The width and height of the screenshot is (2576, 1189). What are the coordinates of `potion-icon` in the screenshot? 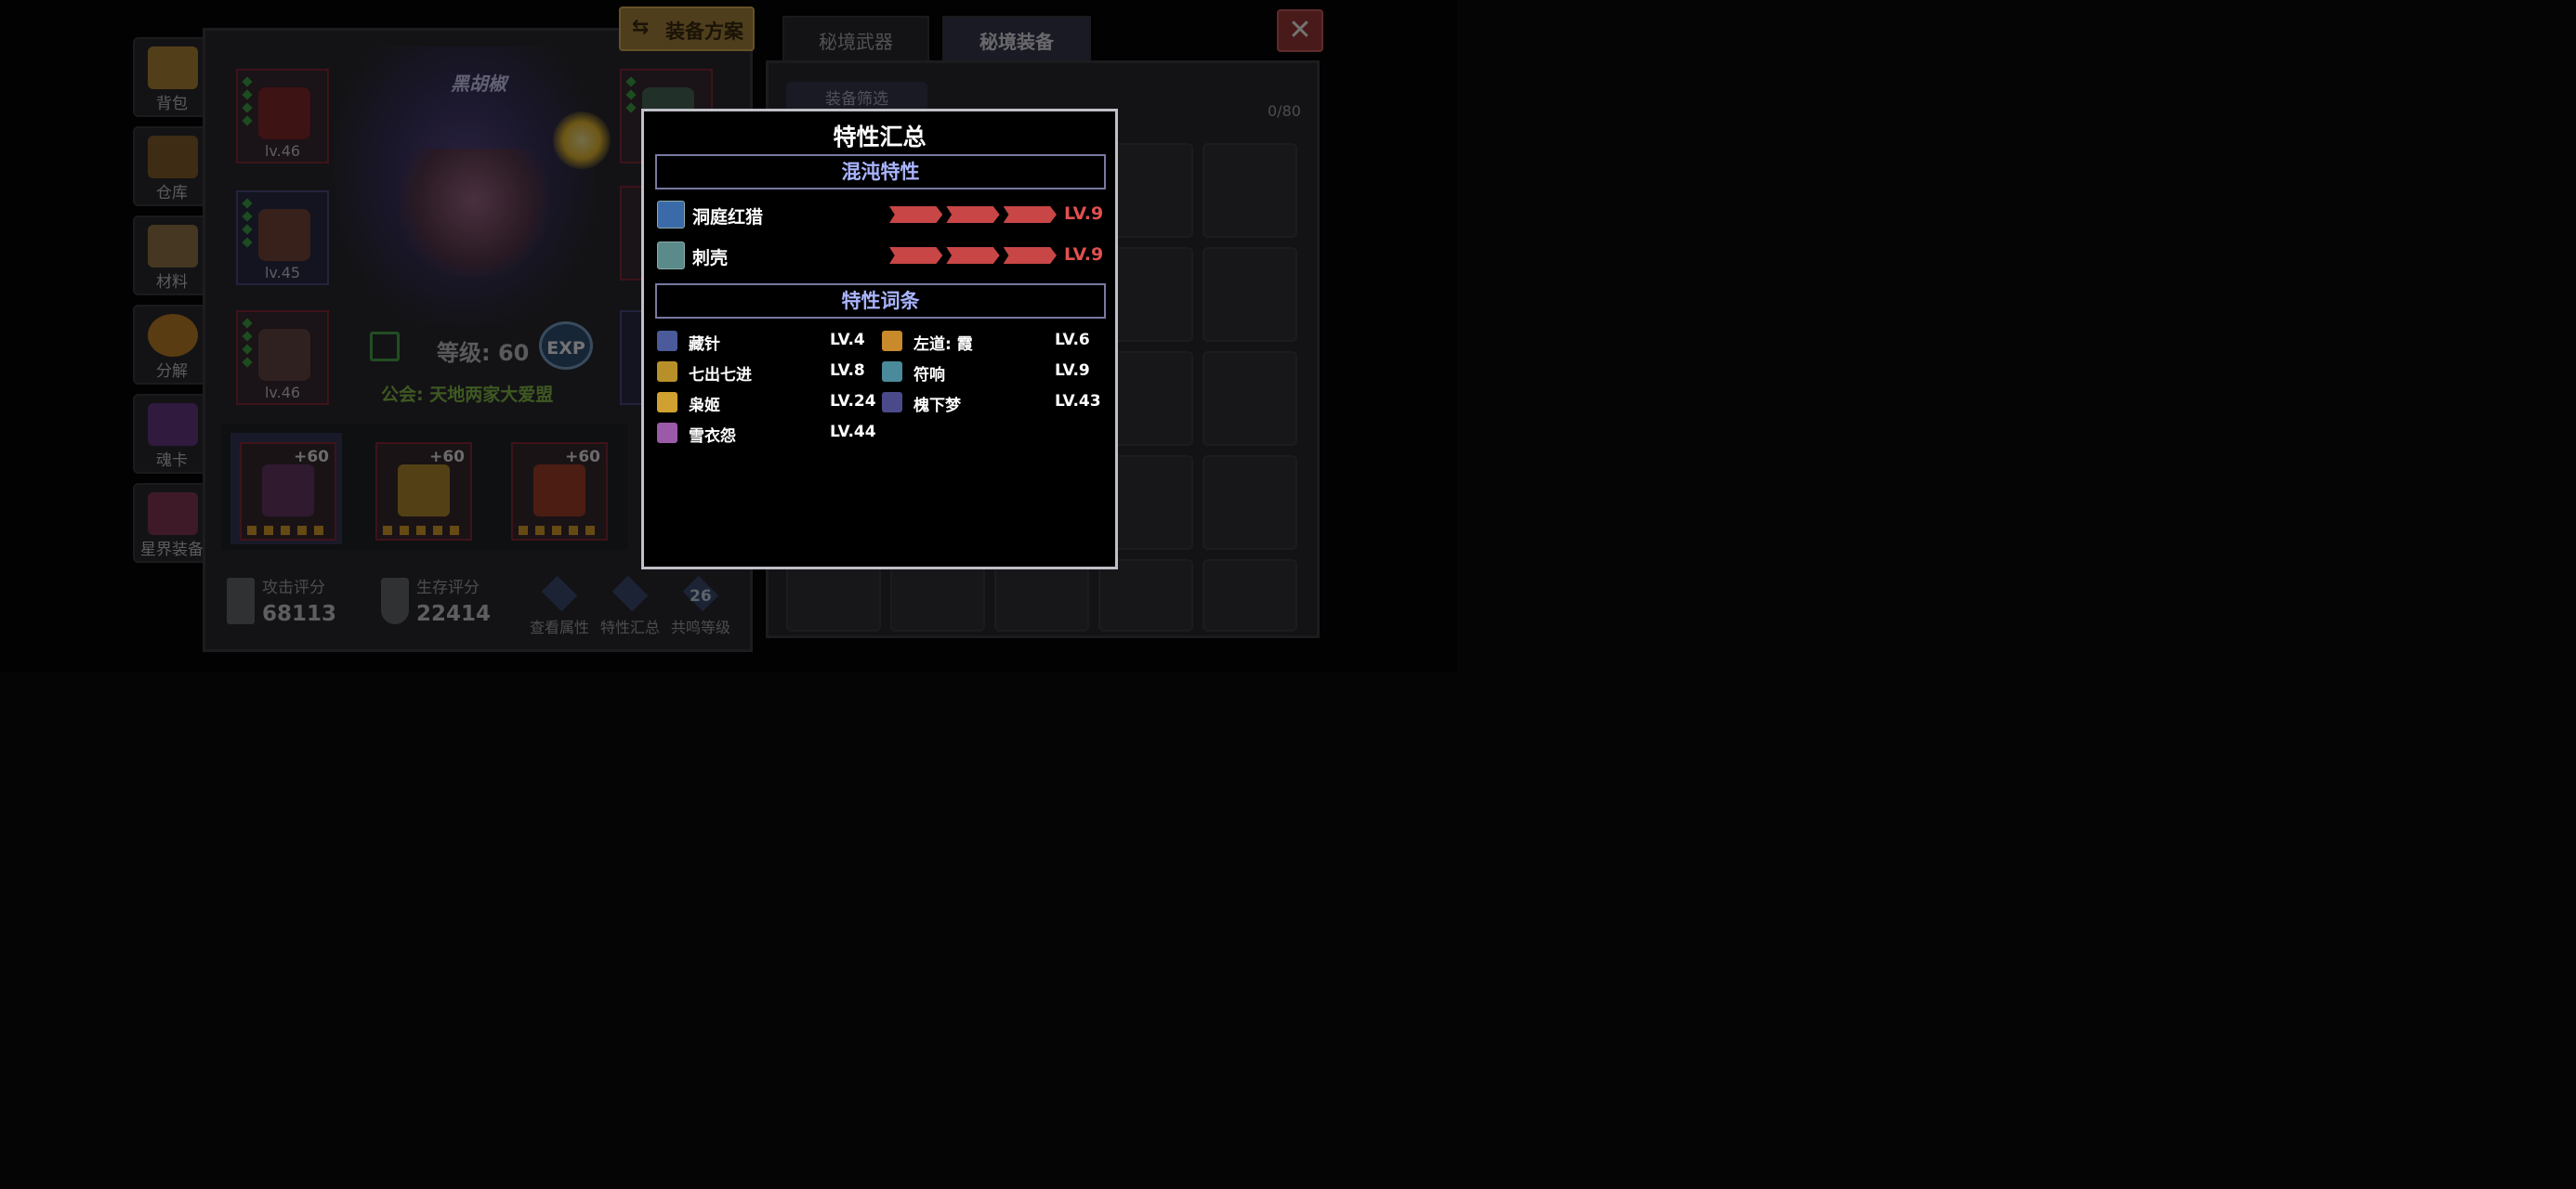 It's located at (559, 593).